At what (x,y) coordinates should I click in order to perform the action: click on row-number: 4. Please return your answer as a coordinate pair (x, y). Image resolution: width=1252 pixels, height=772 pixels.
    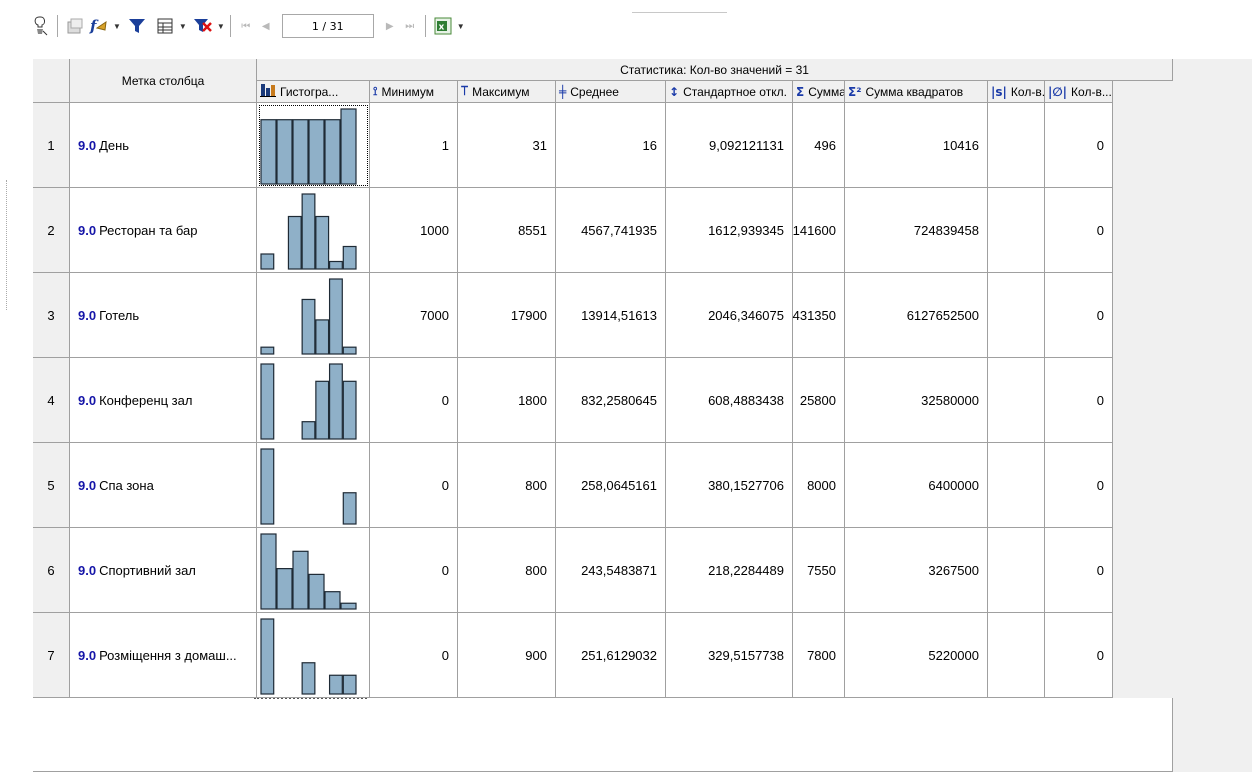
    Looking at the image, I should click on (51, 400).